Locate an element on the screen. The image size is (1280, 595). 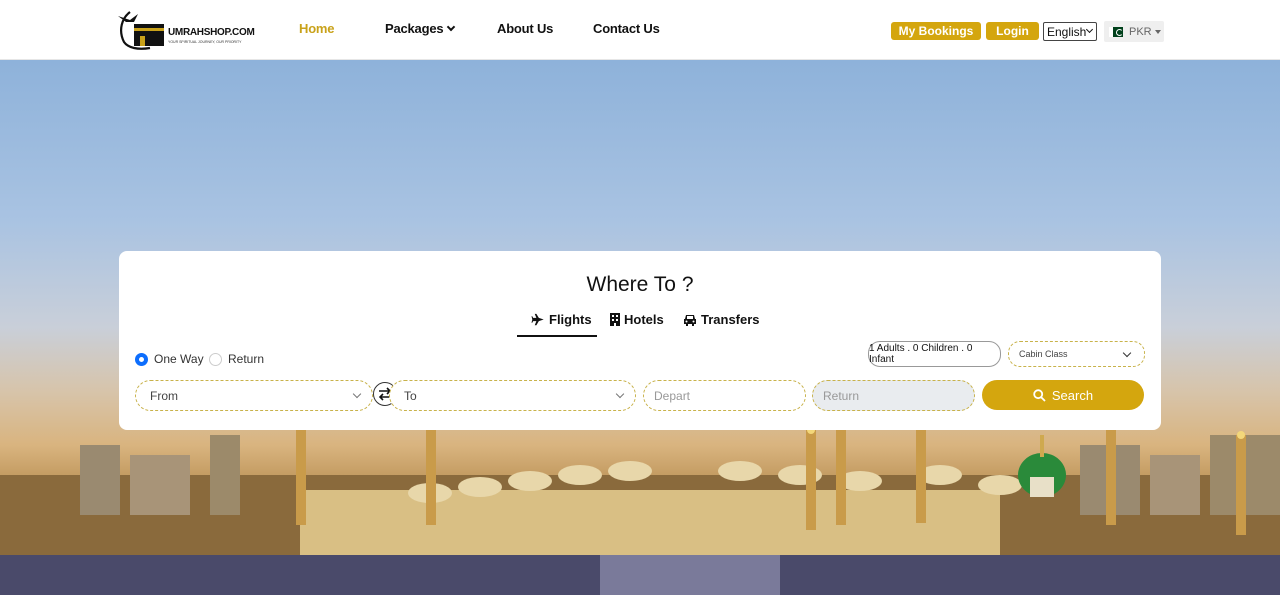
radio-return: Return is located at coordinates (236, 359).